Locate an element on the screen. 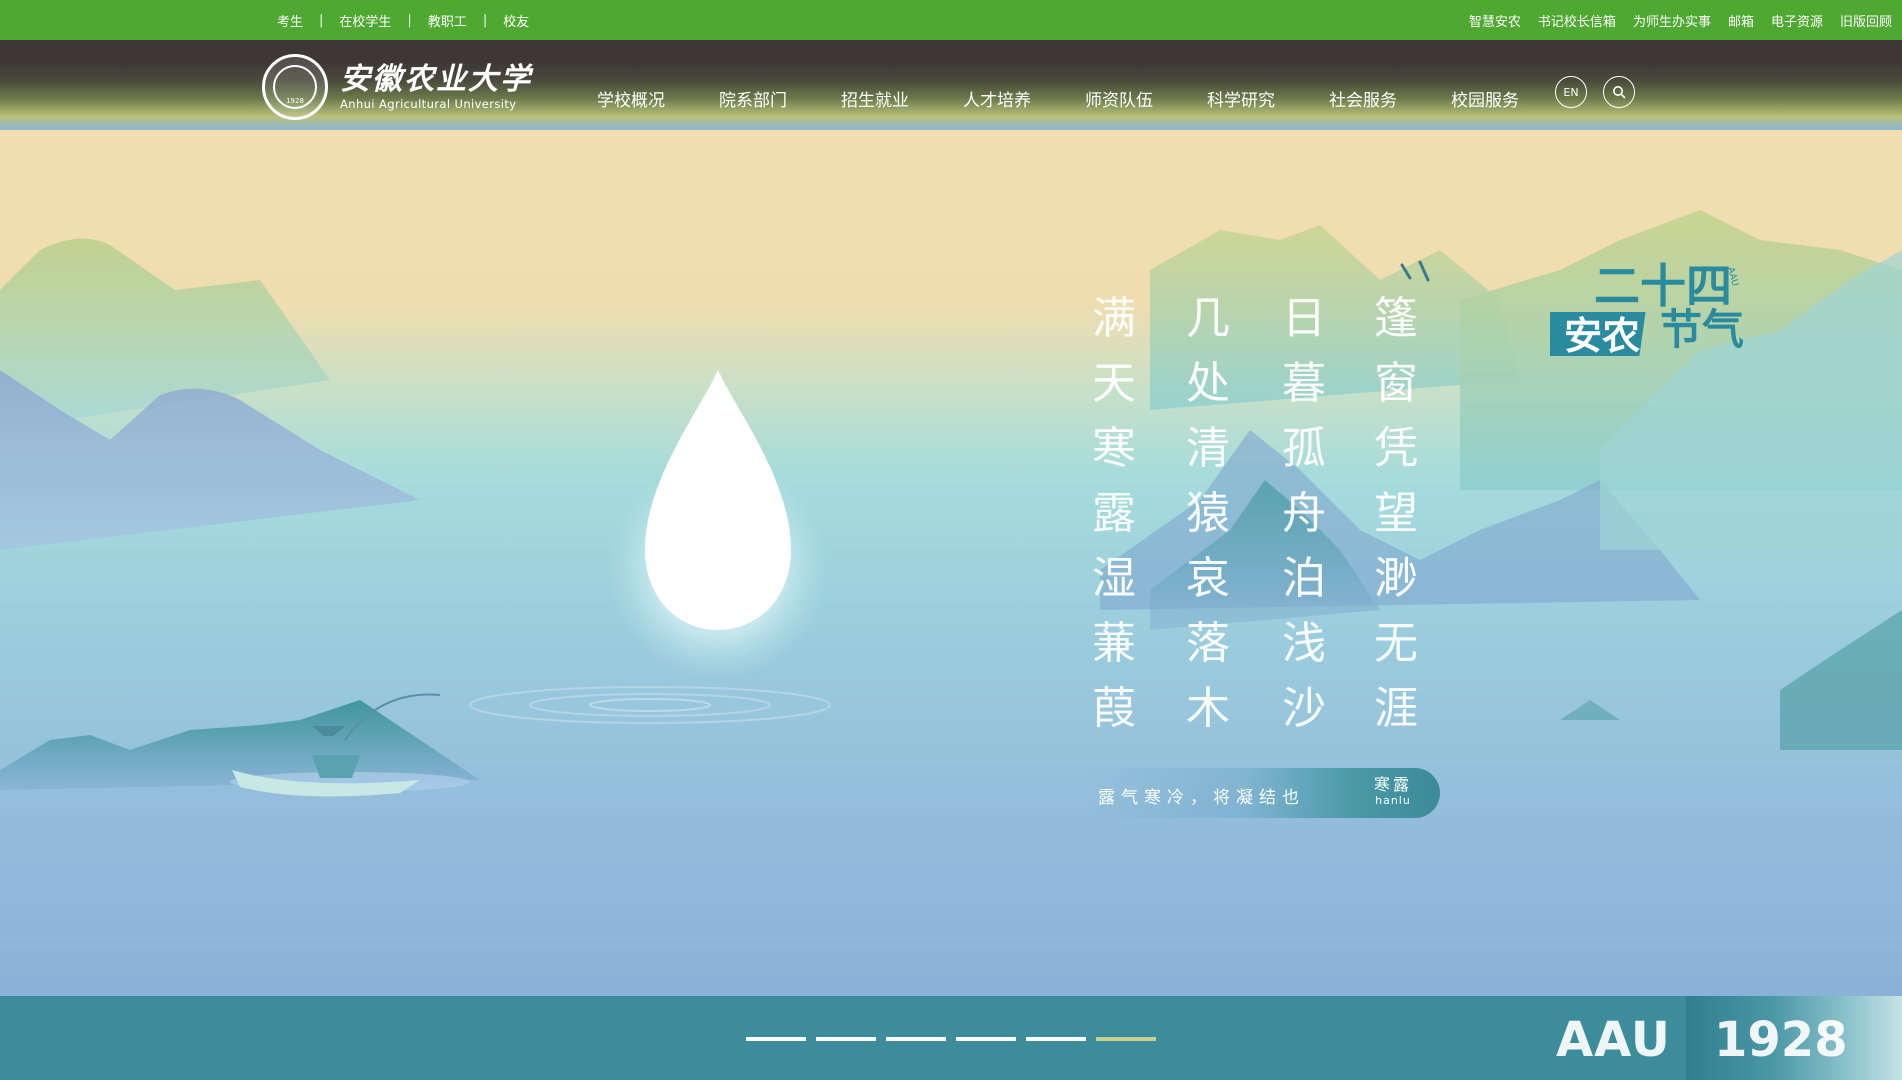  nav-item-admissions: 招生就业 is located at coordinates (902, 98).